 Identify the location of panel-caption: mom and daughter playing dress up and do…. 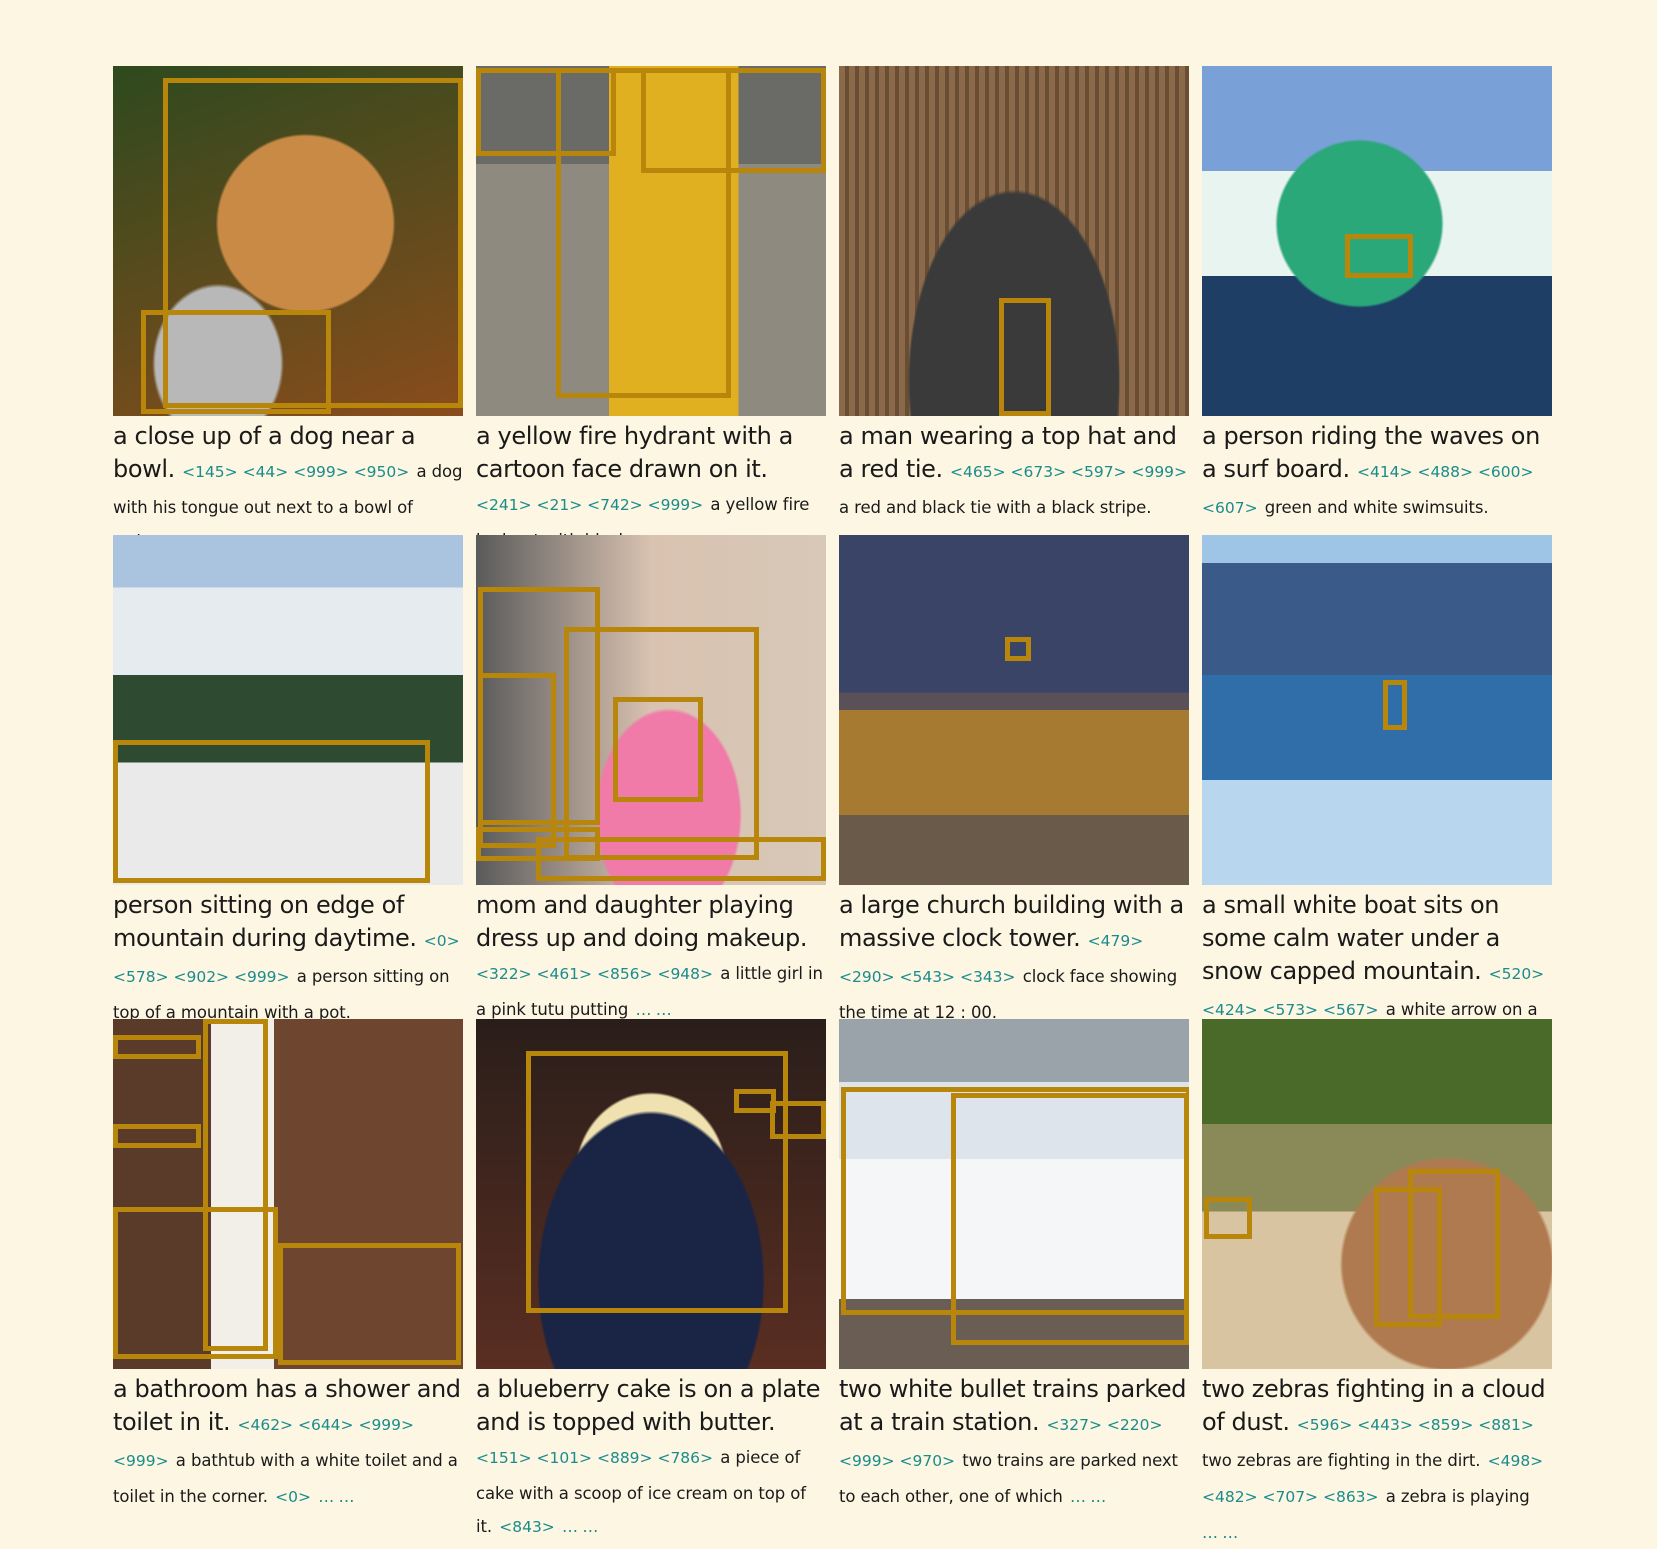
(651, 957).